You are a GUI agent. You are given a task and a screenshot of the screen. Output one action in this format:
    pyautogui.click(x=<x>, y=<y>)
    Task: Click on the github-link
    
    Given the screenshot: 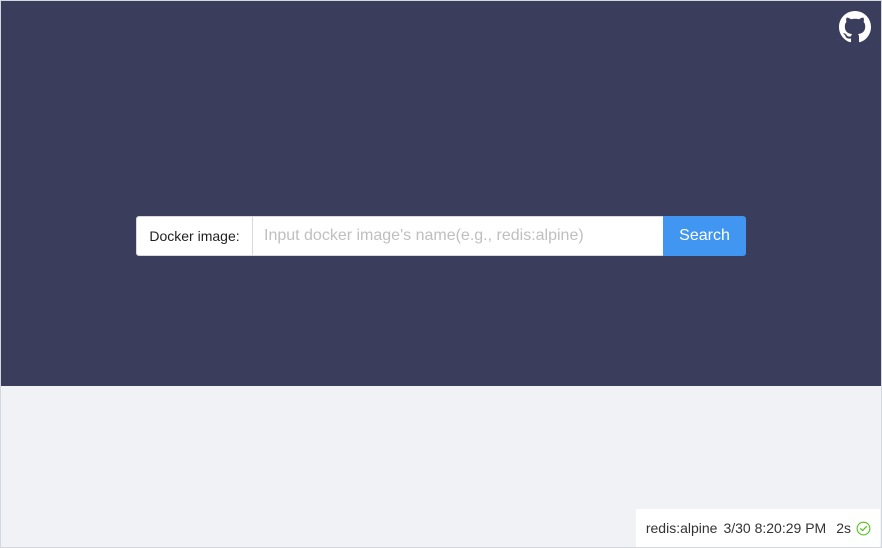 What is the action you would take?
    pyautogui.click(x=855, y=27)
    